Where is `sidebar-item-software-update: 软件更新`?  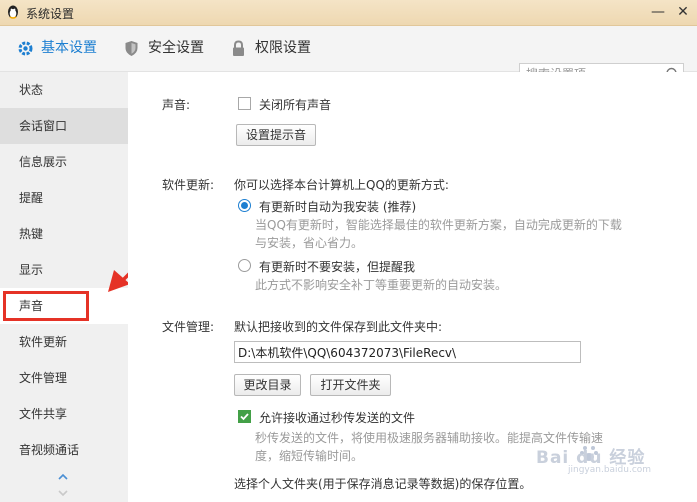
sidebar-item-software-update: 软件更新 is located at coordinates (64, 342).